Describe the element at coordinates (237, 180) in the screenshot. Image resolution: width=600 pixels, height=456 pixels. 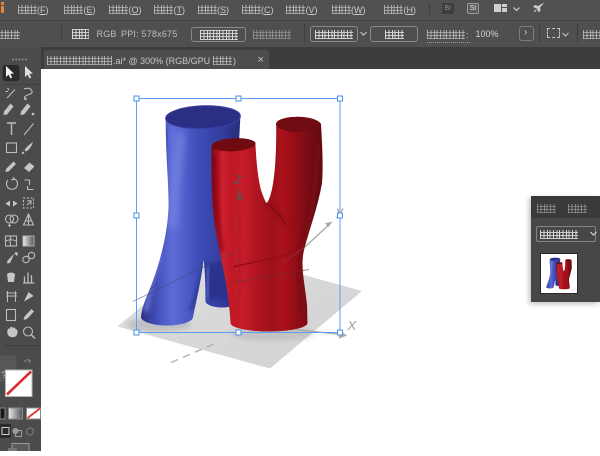
I see `svg-text: Z` at that location.